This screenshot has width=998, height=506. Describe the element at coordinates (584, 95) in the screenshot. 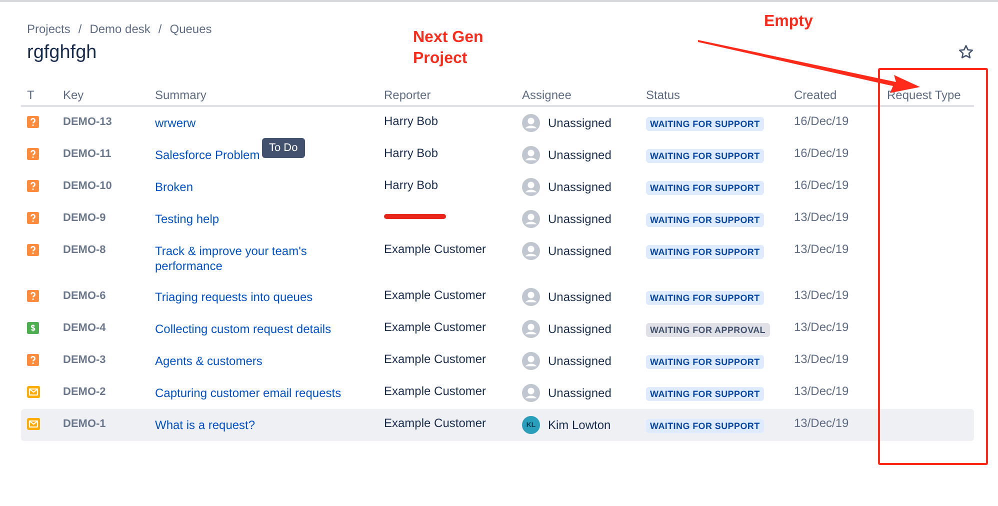

I see `column-header: Assignee` at that location.